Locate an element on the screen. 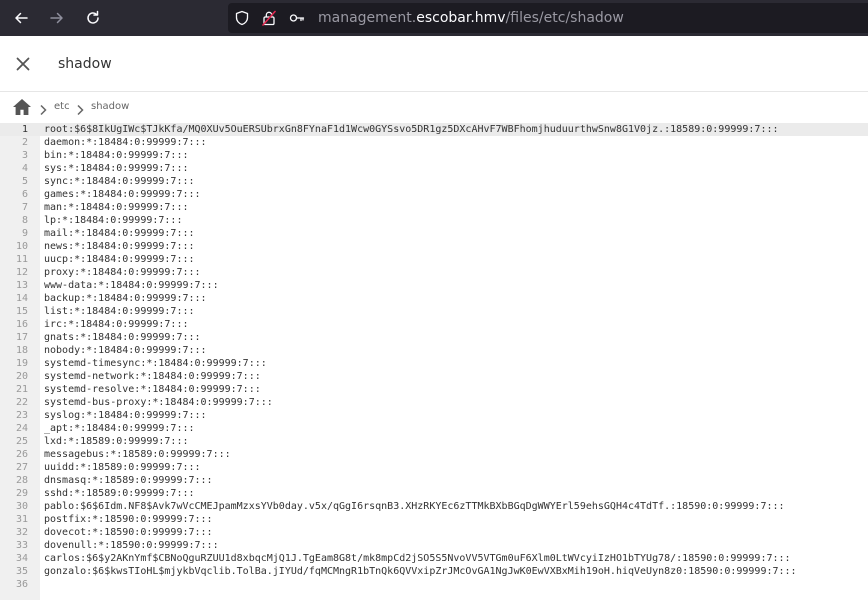  home-icon is located at coordinates (22, 107).